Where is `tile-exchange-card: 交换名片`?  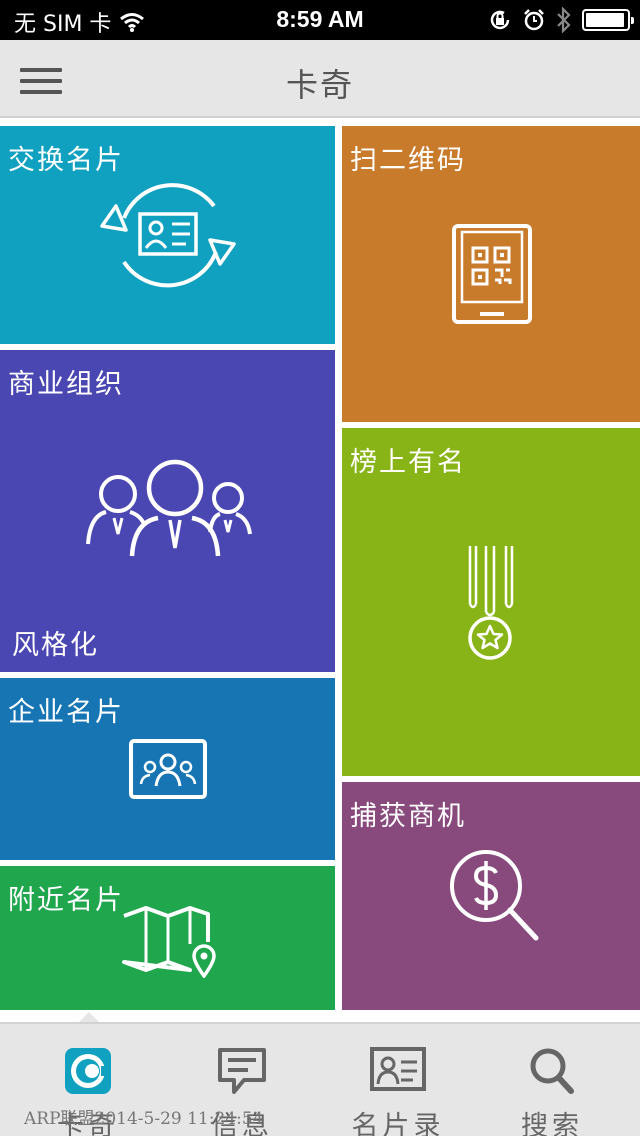 tile-exchange-card: 交换名片 is located at coordinates (167, 235).